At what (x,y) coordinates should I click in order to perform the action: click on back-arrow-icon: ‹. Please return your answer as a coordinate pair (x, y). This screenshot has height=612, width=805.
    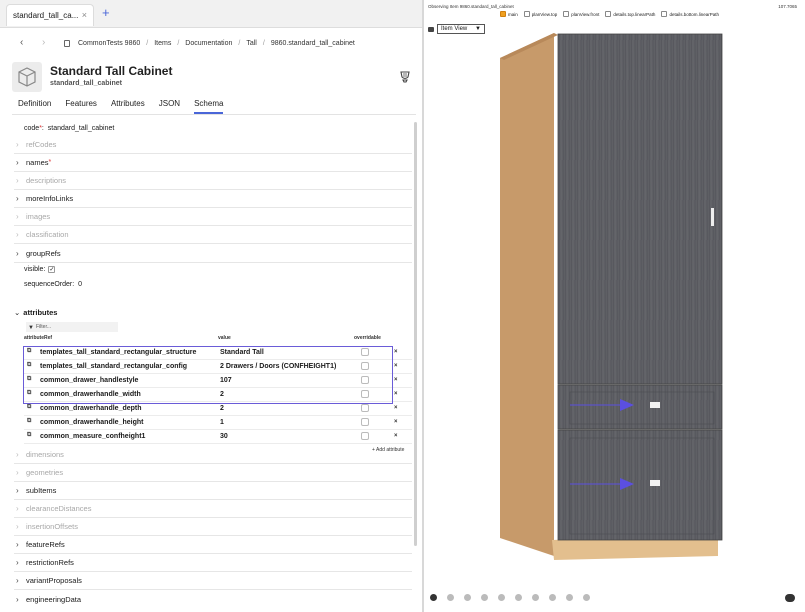
    Looking at the image, I should click on (21, 42).